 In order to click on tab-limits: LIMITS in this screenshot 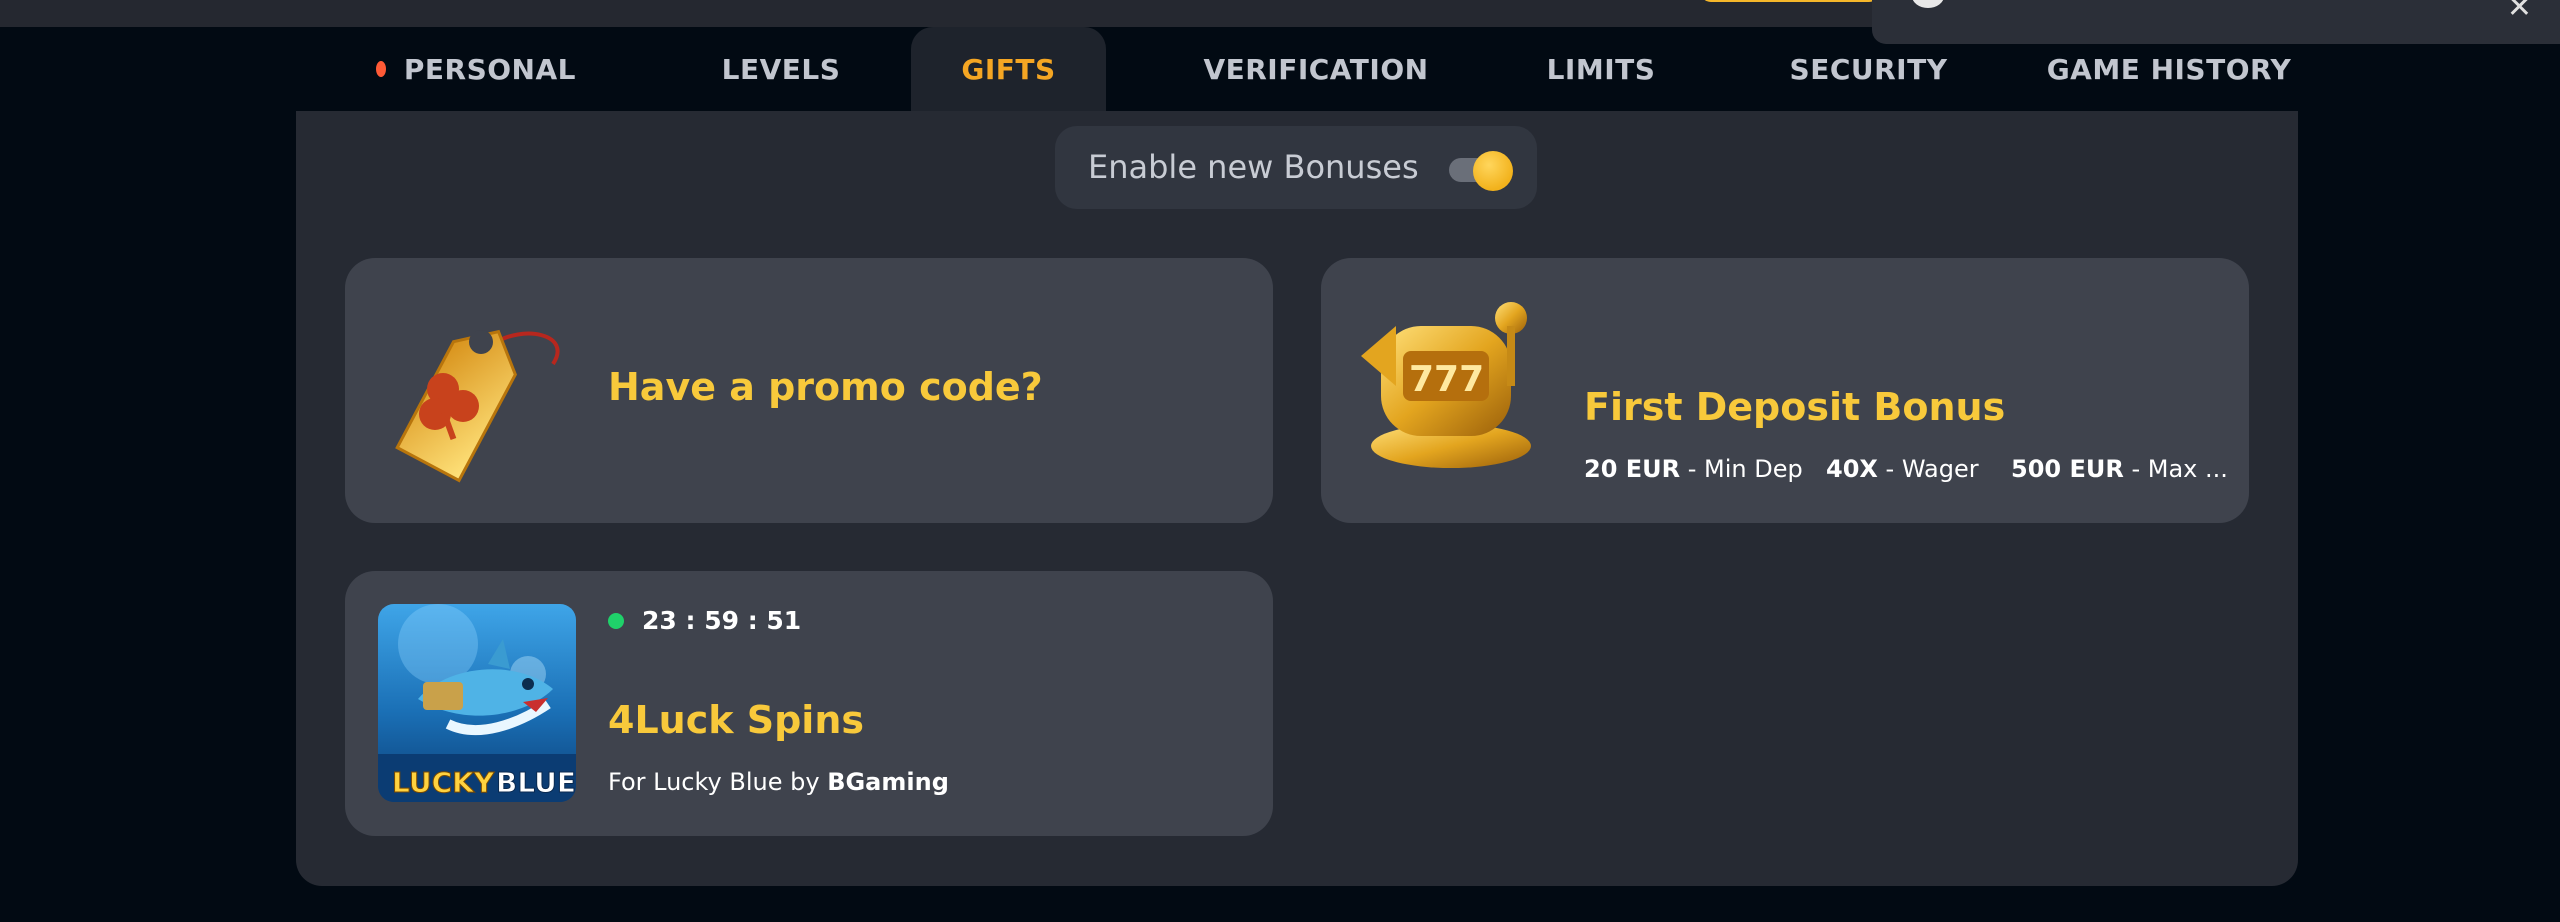, I will do `click(1601, 69)`.